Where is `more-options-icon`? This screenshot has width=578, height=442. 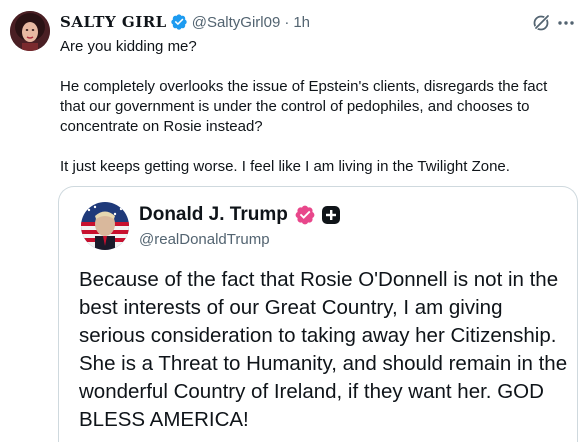
more-options-icon is located at coordinates (566, 23).